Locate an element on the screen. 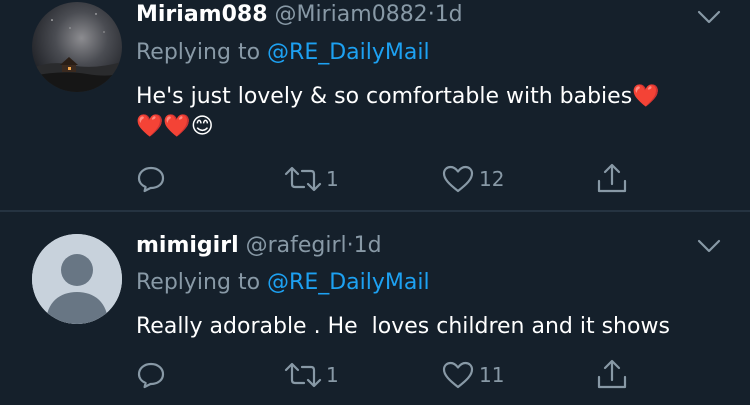 The height and width of the screenshot is (405, 750). default-profile-icon is located at coordinates (77, 279).